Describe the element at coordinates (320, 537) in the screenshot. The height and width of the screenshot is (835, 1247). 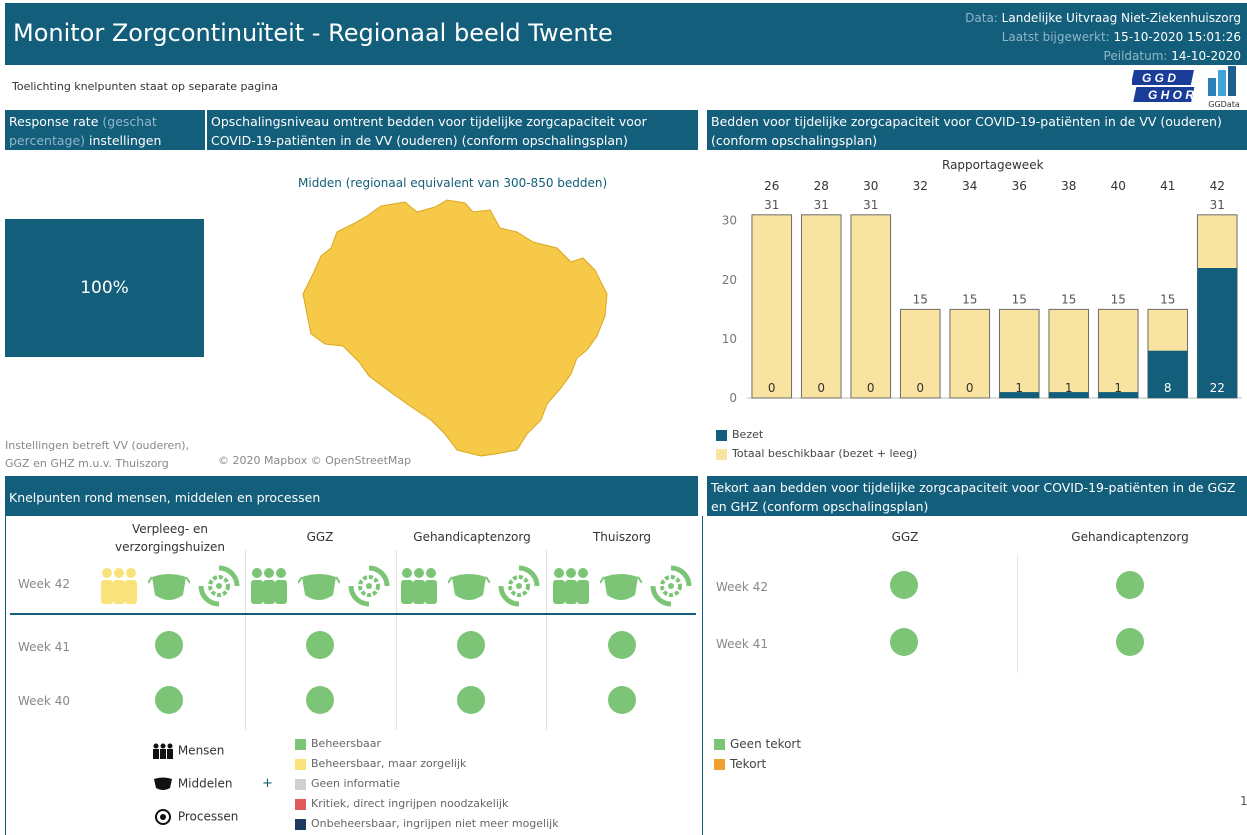
I see `knelpunten-col-ggz: GGZ` at that location.